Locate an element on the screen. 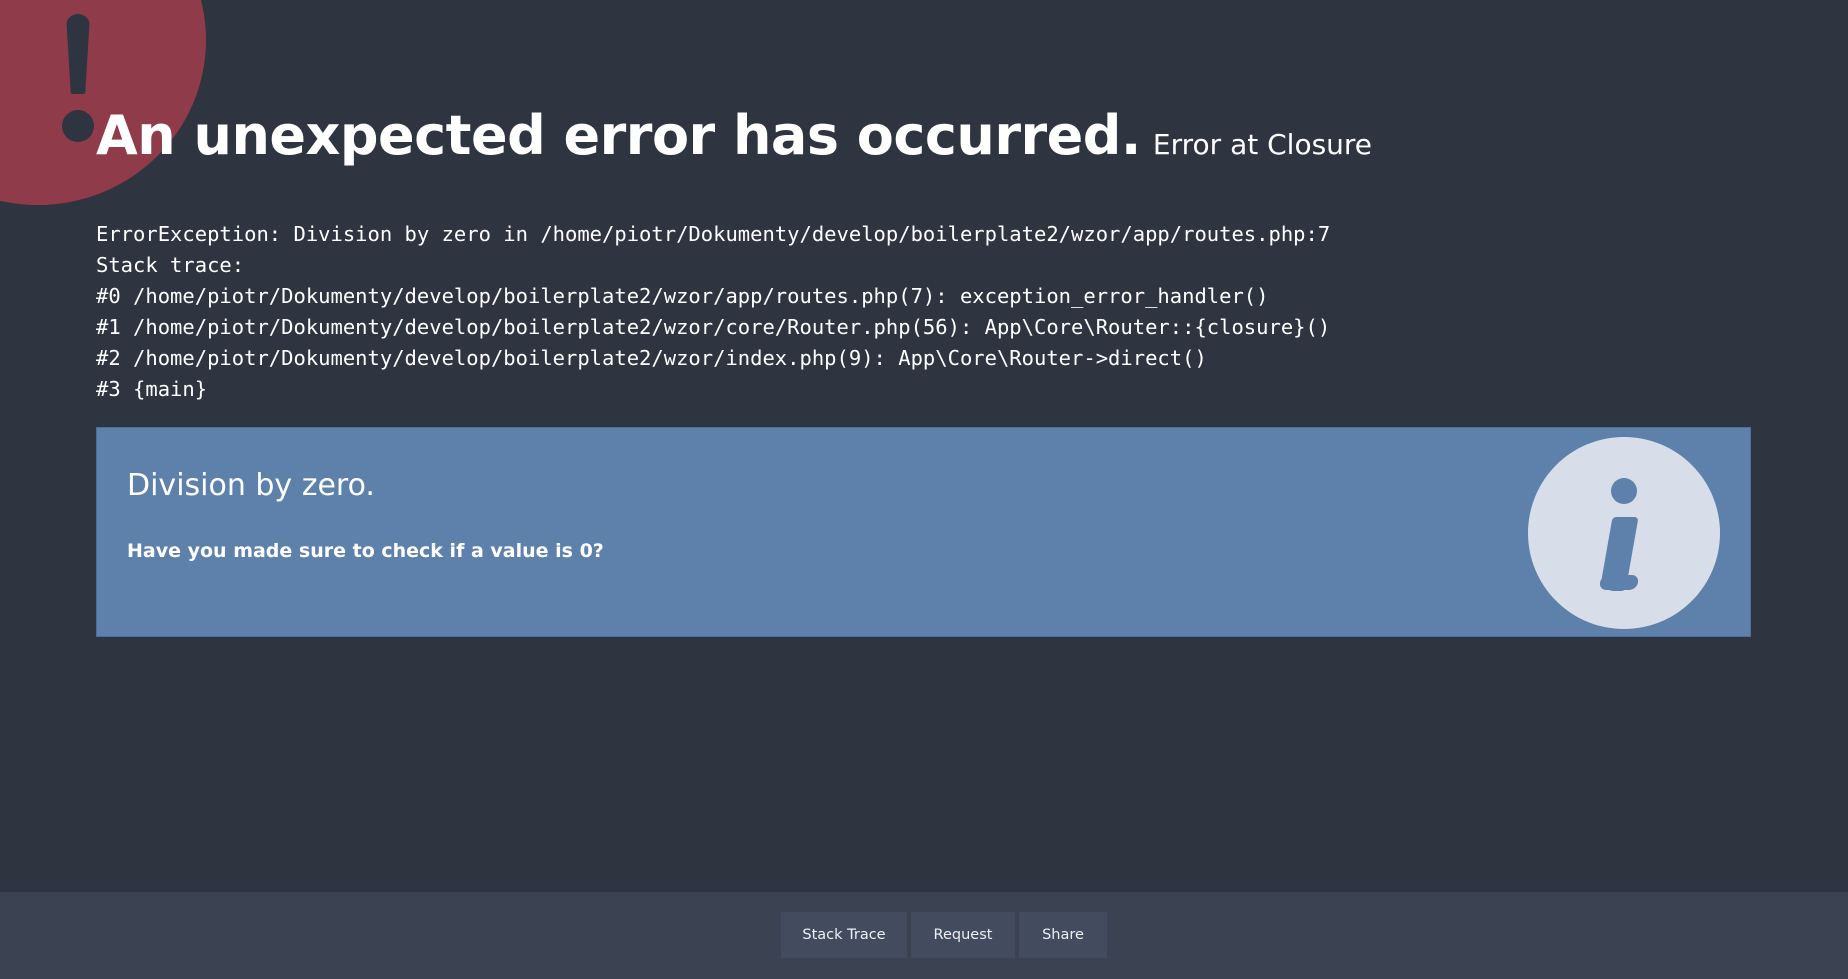  footer-tabs: Stack Trace Request Share is located at coordinates (944, 935).